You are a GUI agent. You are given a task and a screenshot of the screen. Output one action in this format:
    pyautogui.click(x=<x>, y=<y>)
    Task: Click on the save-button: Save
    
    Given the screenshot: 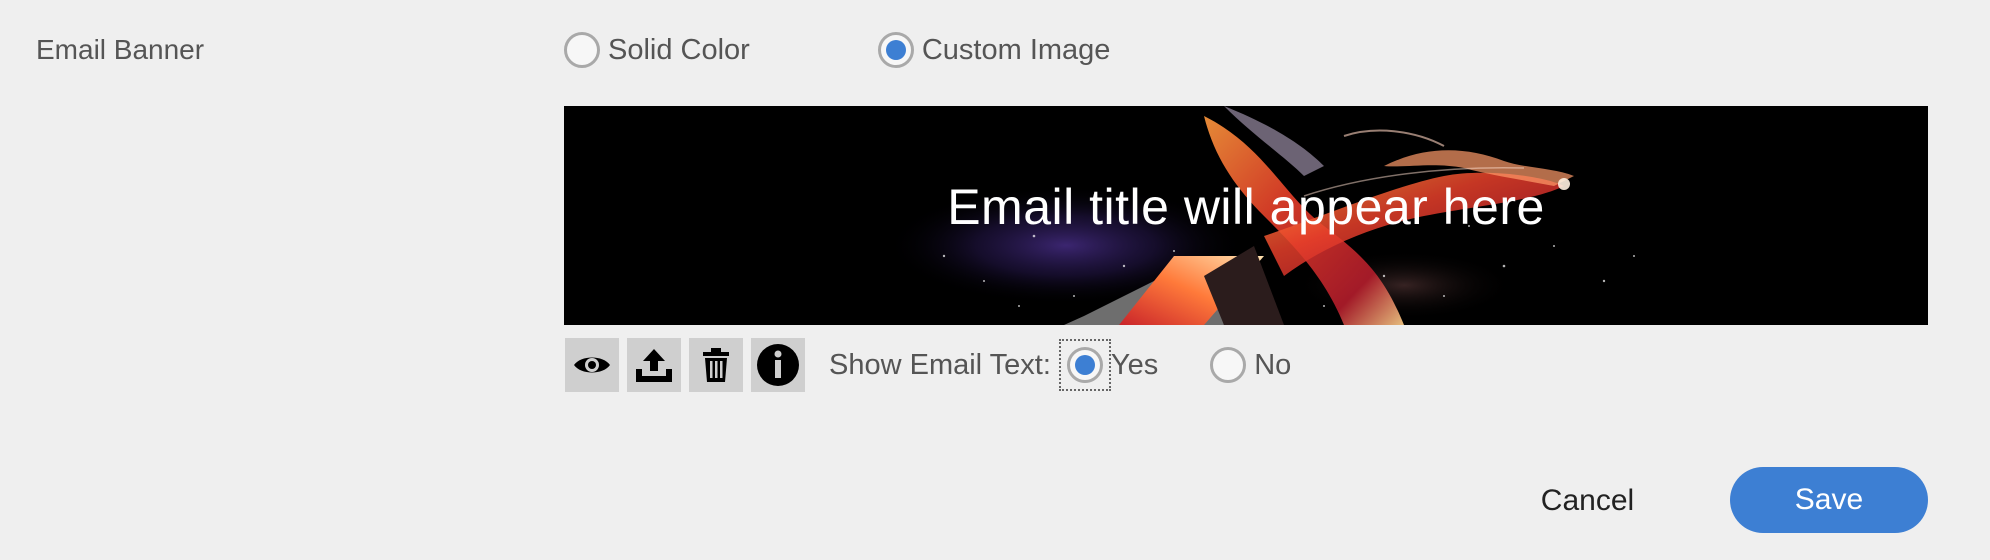 What is the action you would take?
    pyautogui.click(x=1829, y=500)
    